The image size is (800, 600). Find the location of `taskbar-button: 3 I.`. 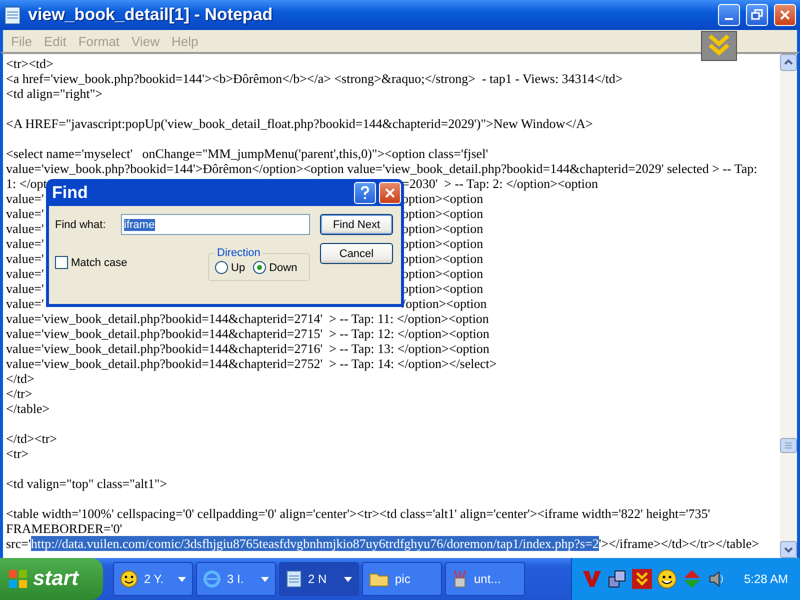

taskbar-button: 3 I. is located at coordinates (236, 579).